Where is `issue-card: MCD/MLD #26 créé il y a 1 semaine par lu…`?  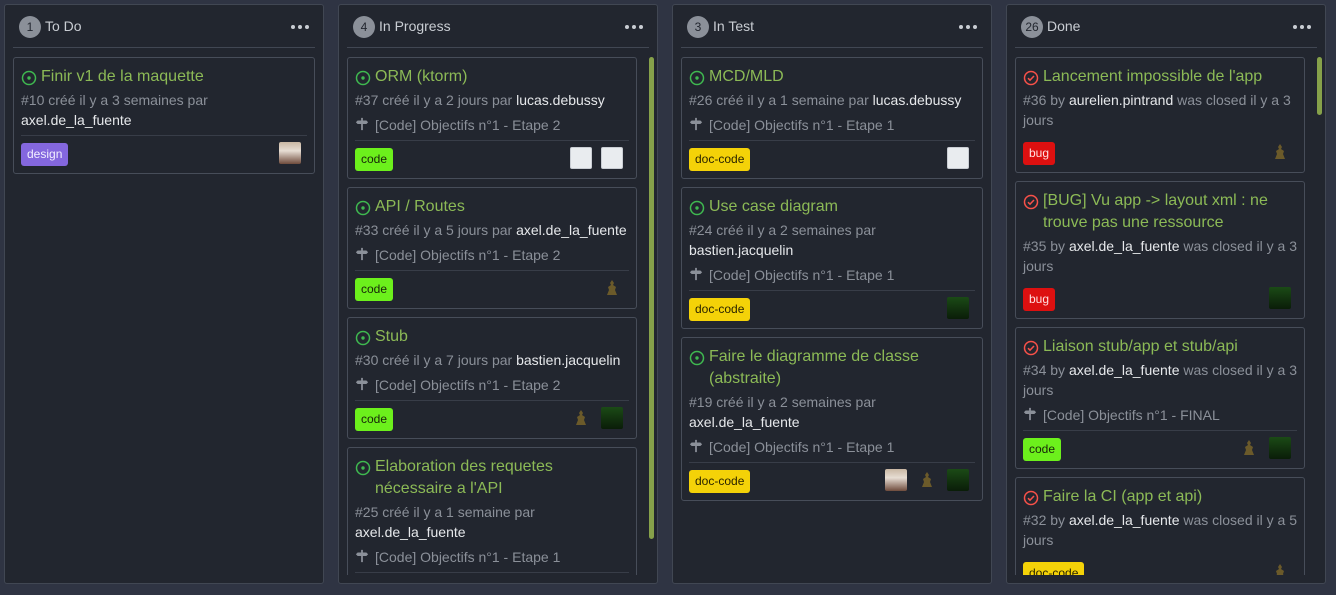 issue-card: MCD/MLD #26 créé il y a 1 semaine par lu… is located at coordinates (832, 118).